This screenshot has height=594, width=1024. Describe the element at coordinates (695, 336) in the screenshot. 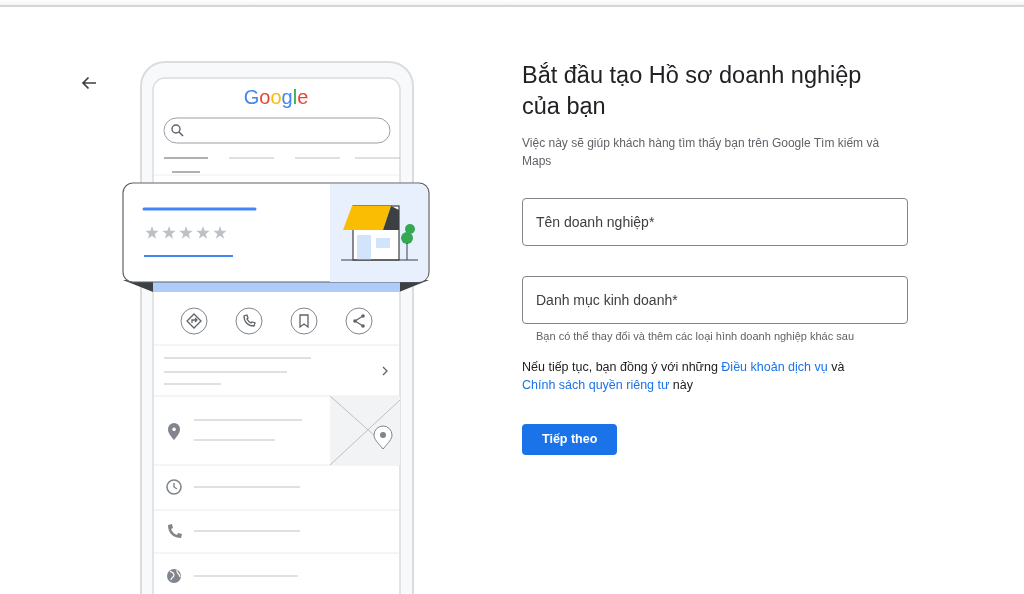

I see `helper-text: Bạn có thể thay đổi và thêm các loại hình doanh nghiệp khác sau` at that location.